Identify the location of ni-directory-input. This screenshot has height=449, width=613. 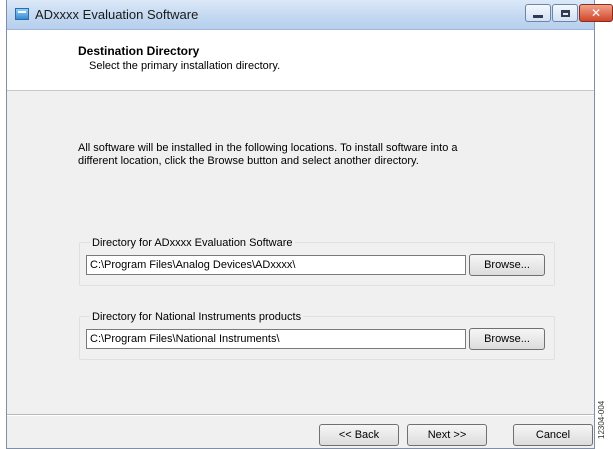
(276, 339).